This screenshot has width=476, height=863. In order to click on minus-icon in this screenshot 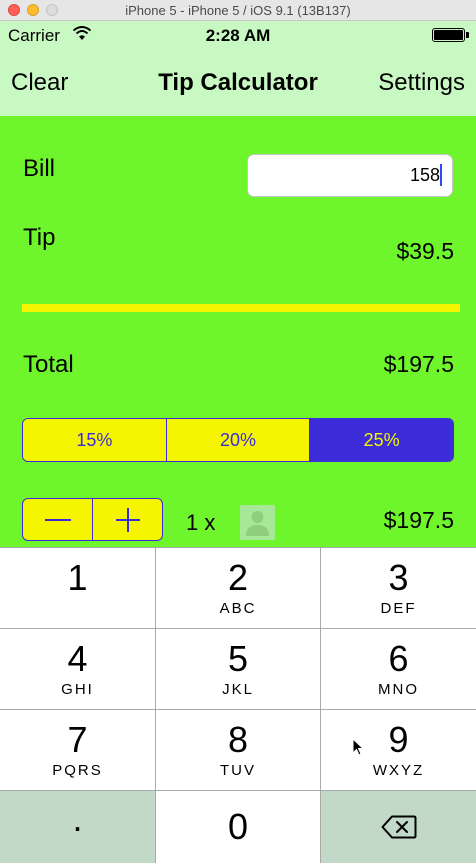, I will do `click(57, 519)`.